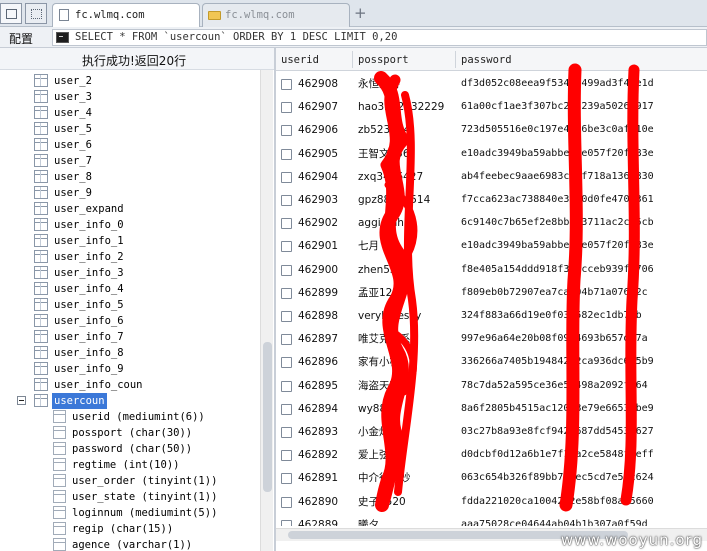  What do you see at coordinates (557, 455) in the screenshot?
I see `cell-password: d0dcbf0d12a6b1e7f15a2ce5848feeff` at bounding box center [557, 455].